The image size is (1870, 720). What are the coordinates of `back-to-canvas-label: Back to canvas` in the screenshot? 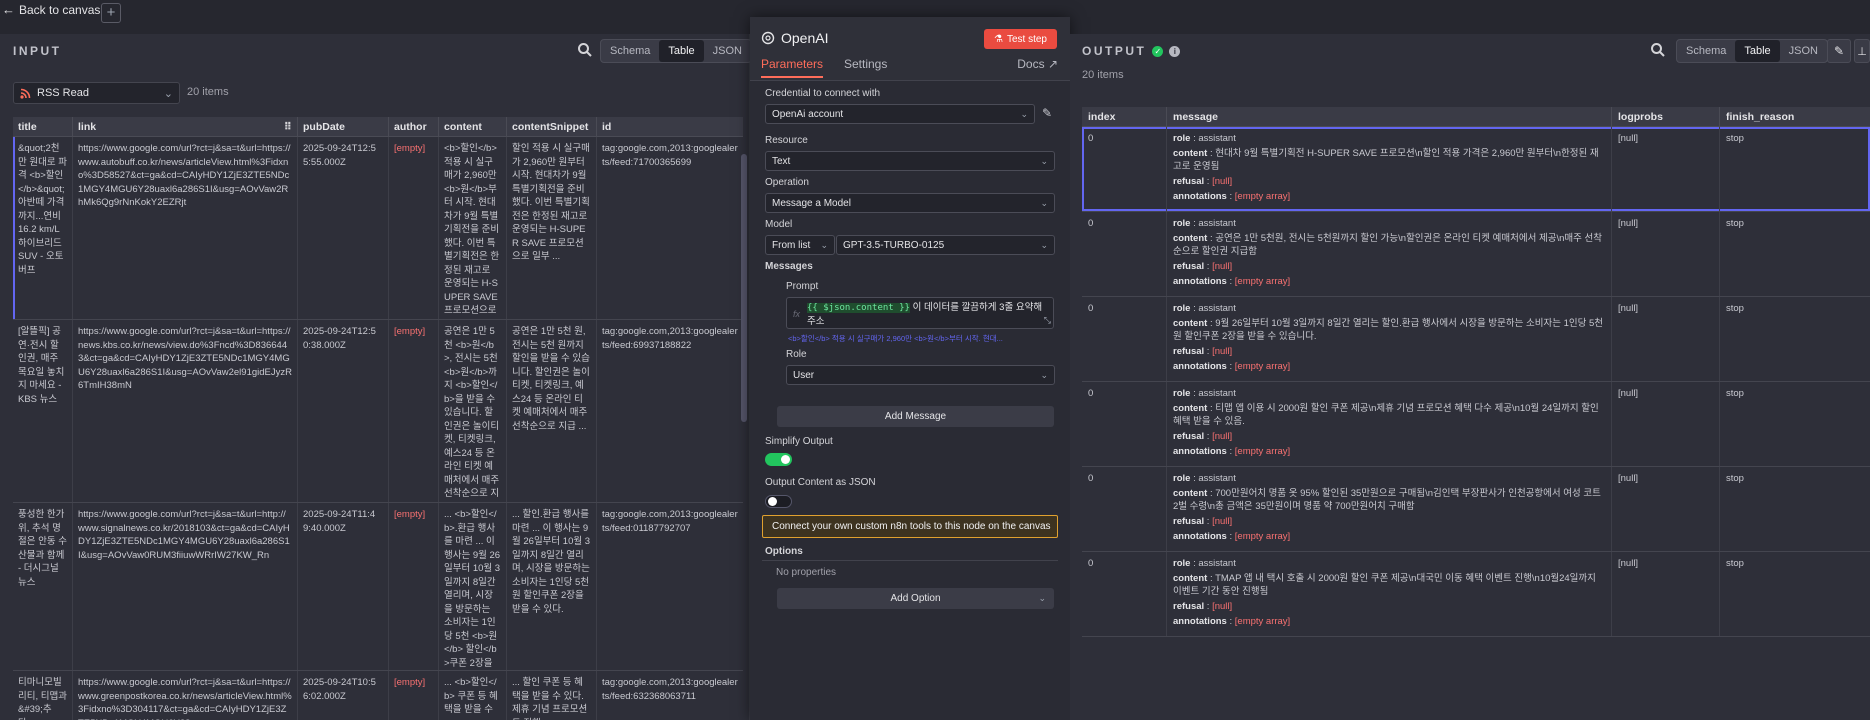 It's located at (60, 9).